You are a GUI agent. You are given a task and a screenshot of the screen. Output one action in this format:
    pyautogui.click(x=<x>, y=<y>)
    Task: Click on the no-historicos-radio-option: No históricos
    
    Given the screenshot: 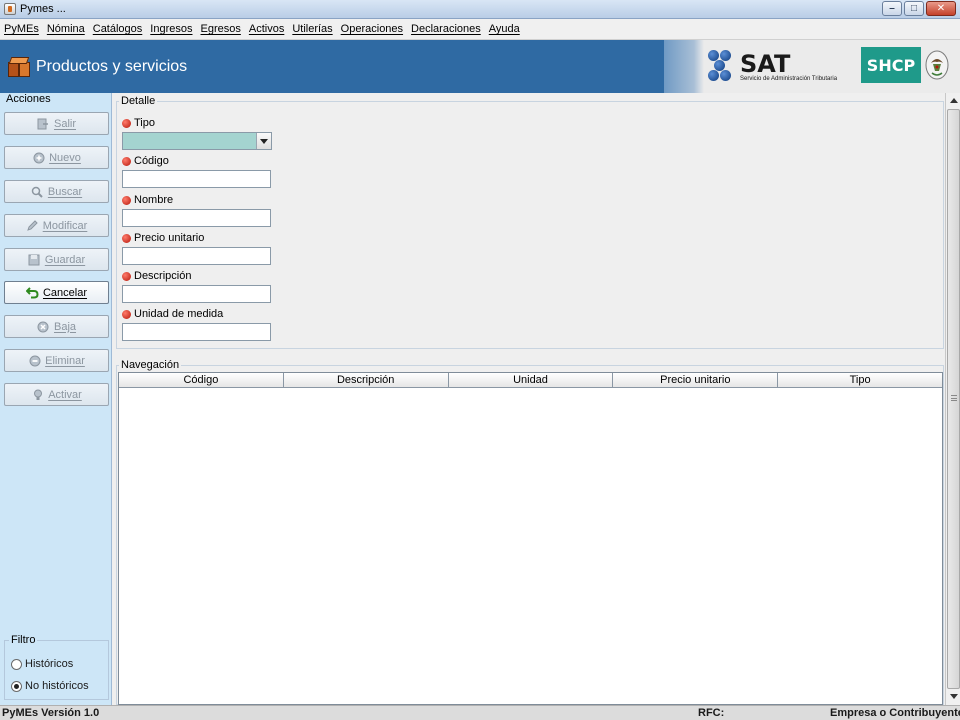 What is the action you would take?
    pyautogui.click(x=50, y=686)
    